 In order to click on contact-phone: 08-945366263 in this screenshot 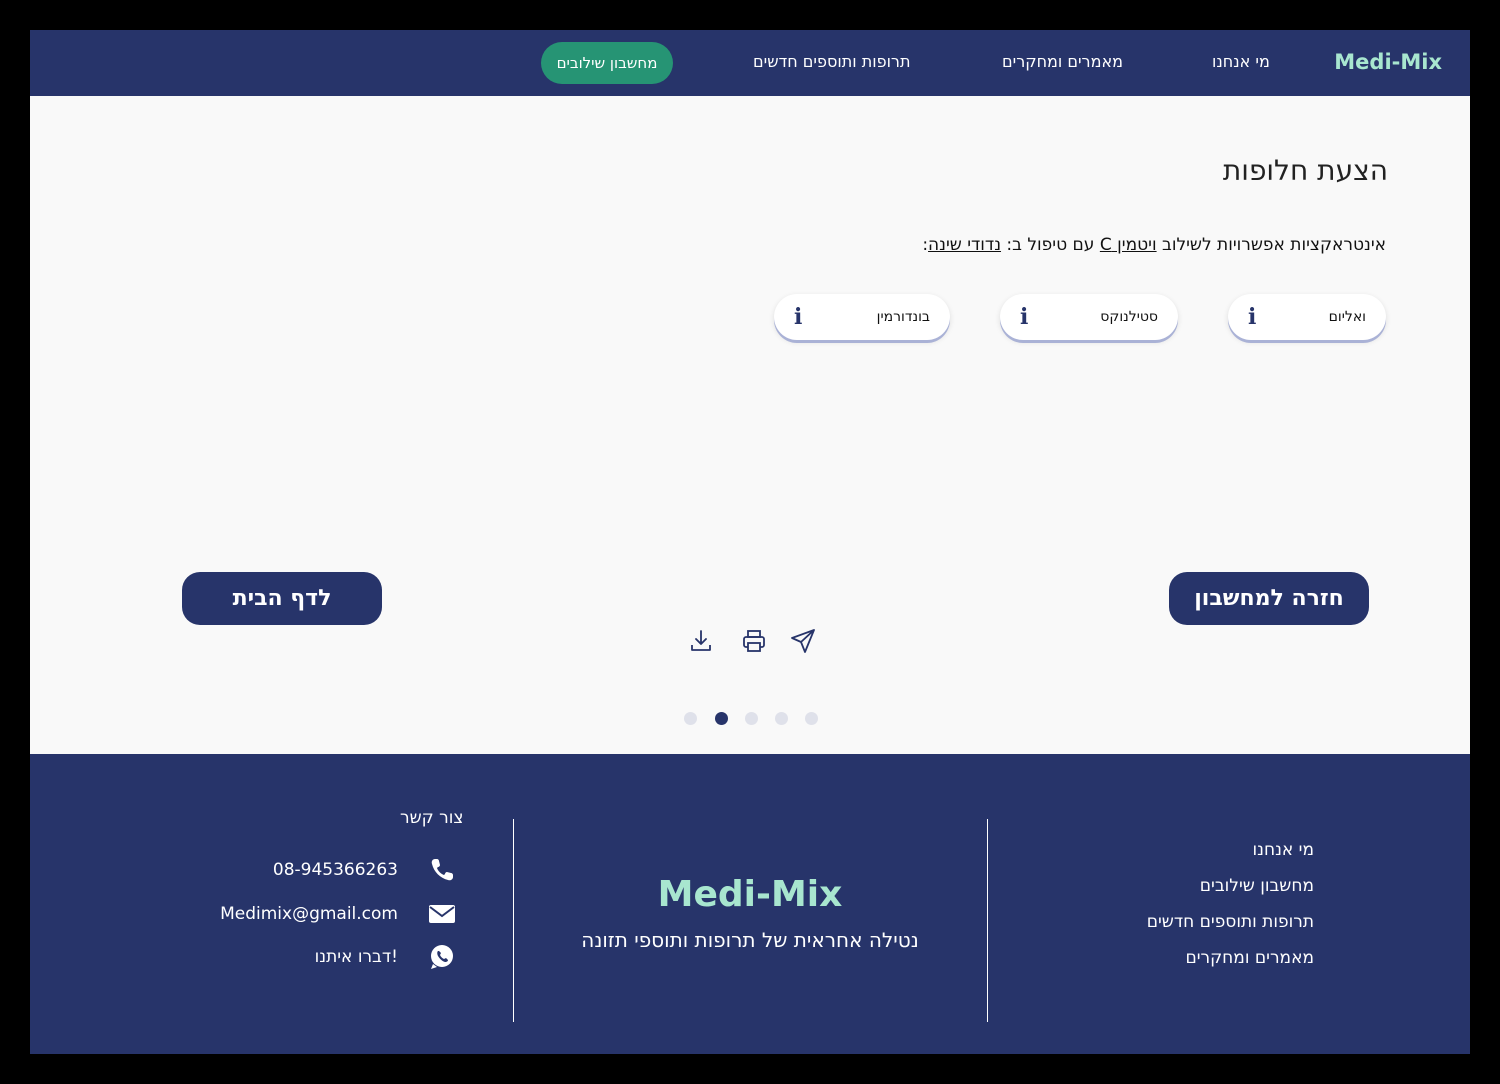, I will do `click(335, 870)`.